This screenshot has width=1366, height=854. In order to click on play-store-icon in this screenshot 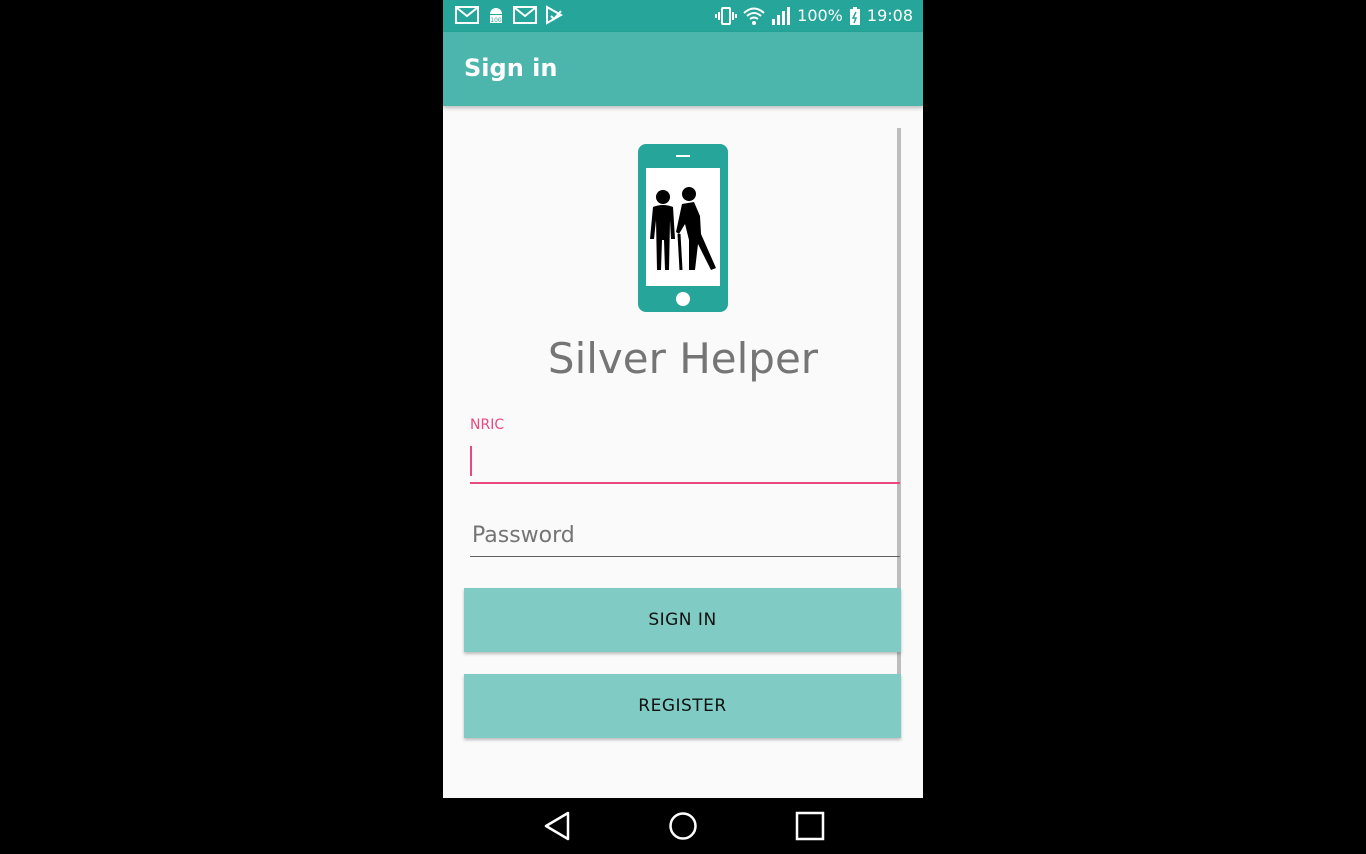, I will do `click(554, 15)`.